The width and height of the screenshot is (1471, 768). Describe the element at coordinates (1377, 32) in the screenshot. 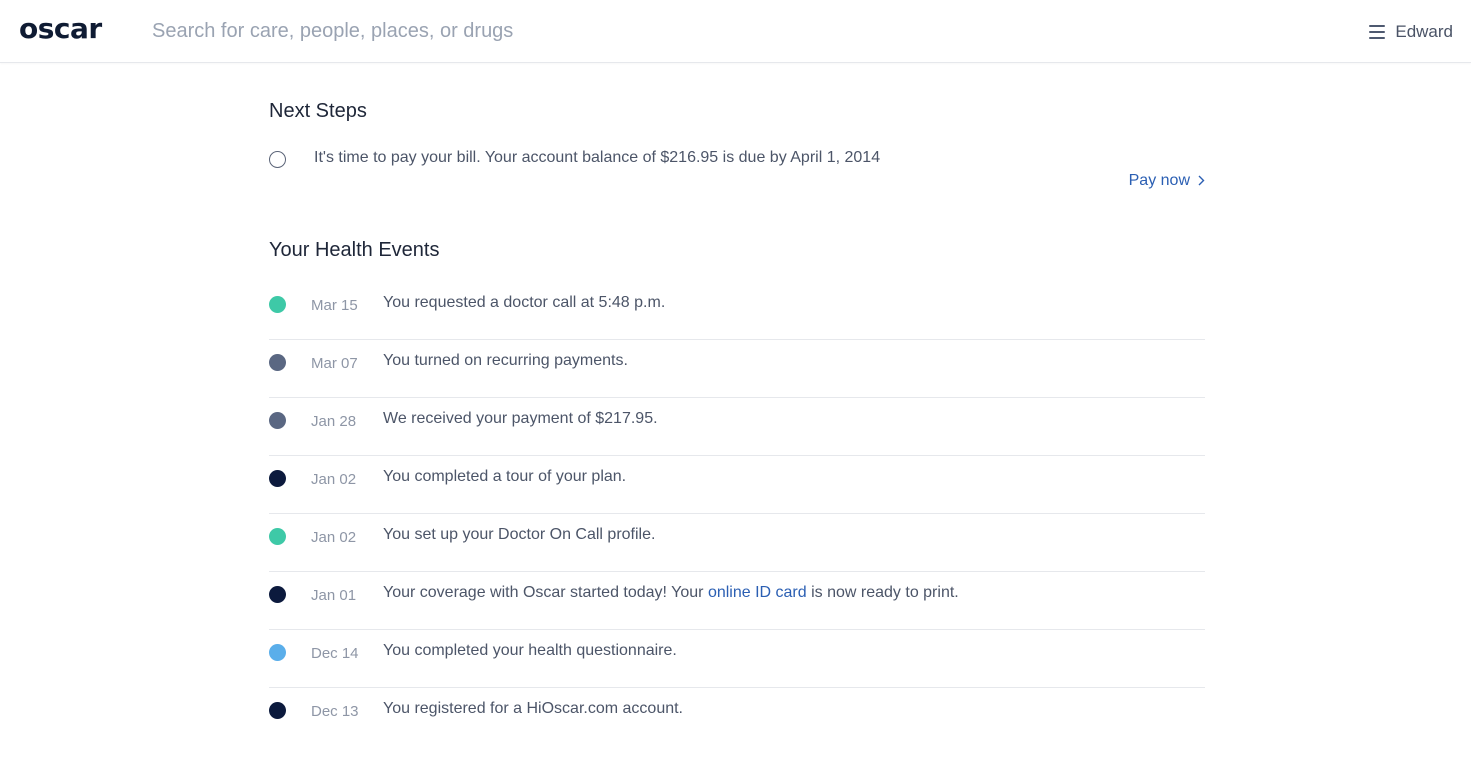

I see `hamburger-icon` at that location.